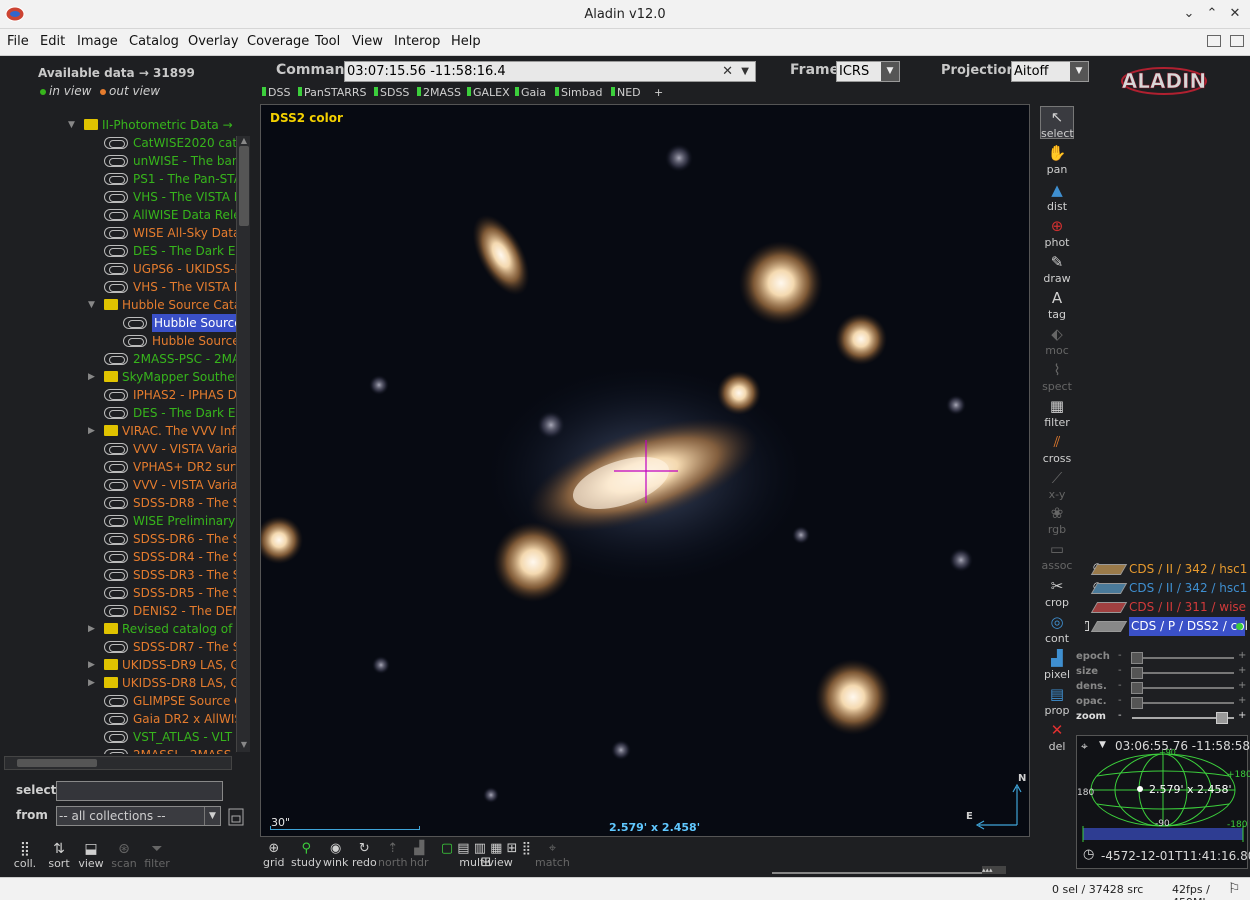 The image size is (1250, 900). What do you see at coordinates (118, 377) in the screenshot?
I see `tree-folder: ▶ SkyMapper Souther` at bounding box center [118, 377].